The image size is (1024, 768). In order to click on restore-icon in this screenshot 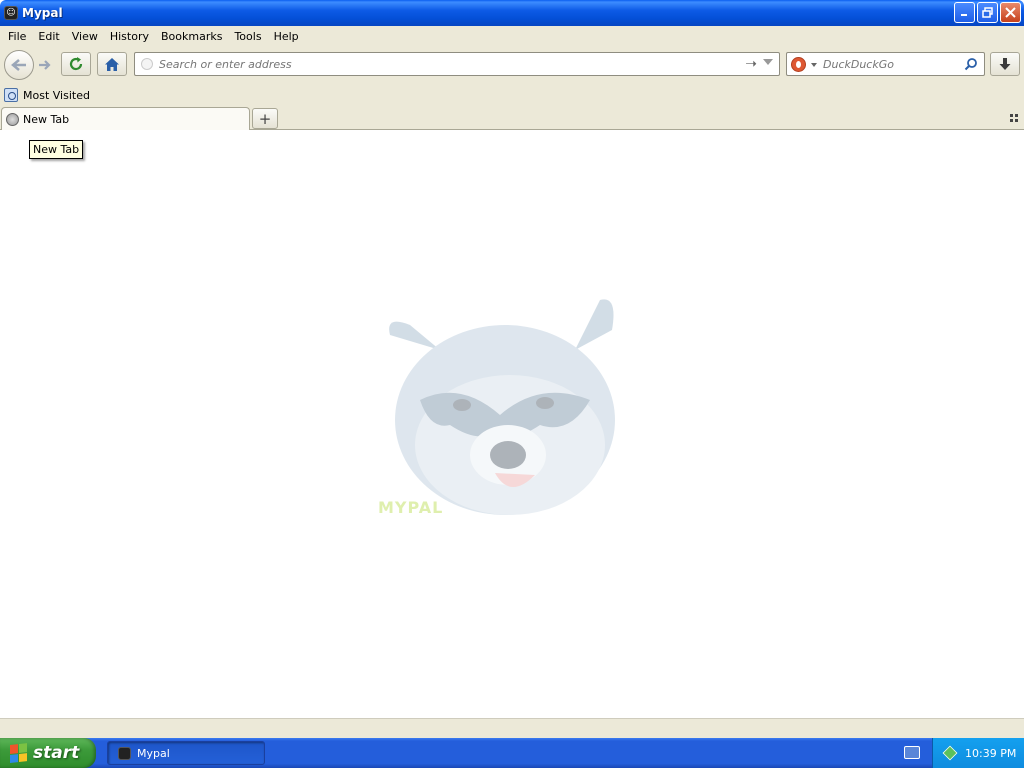, I will do `click(987, 12)`.